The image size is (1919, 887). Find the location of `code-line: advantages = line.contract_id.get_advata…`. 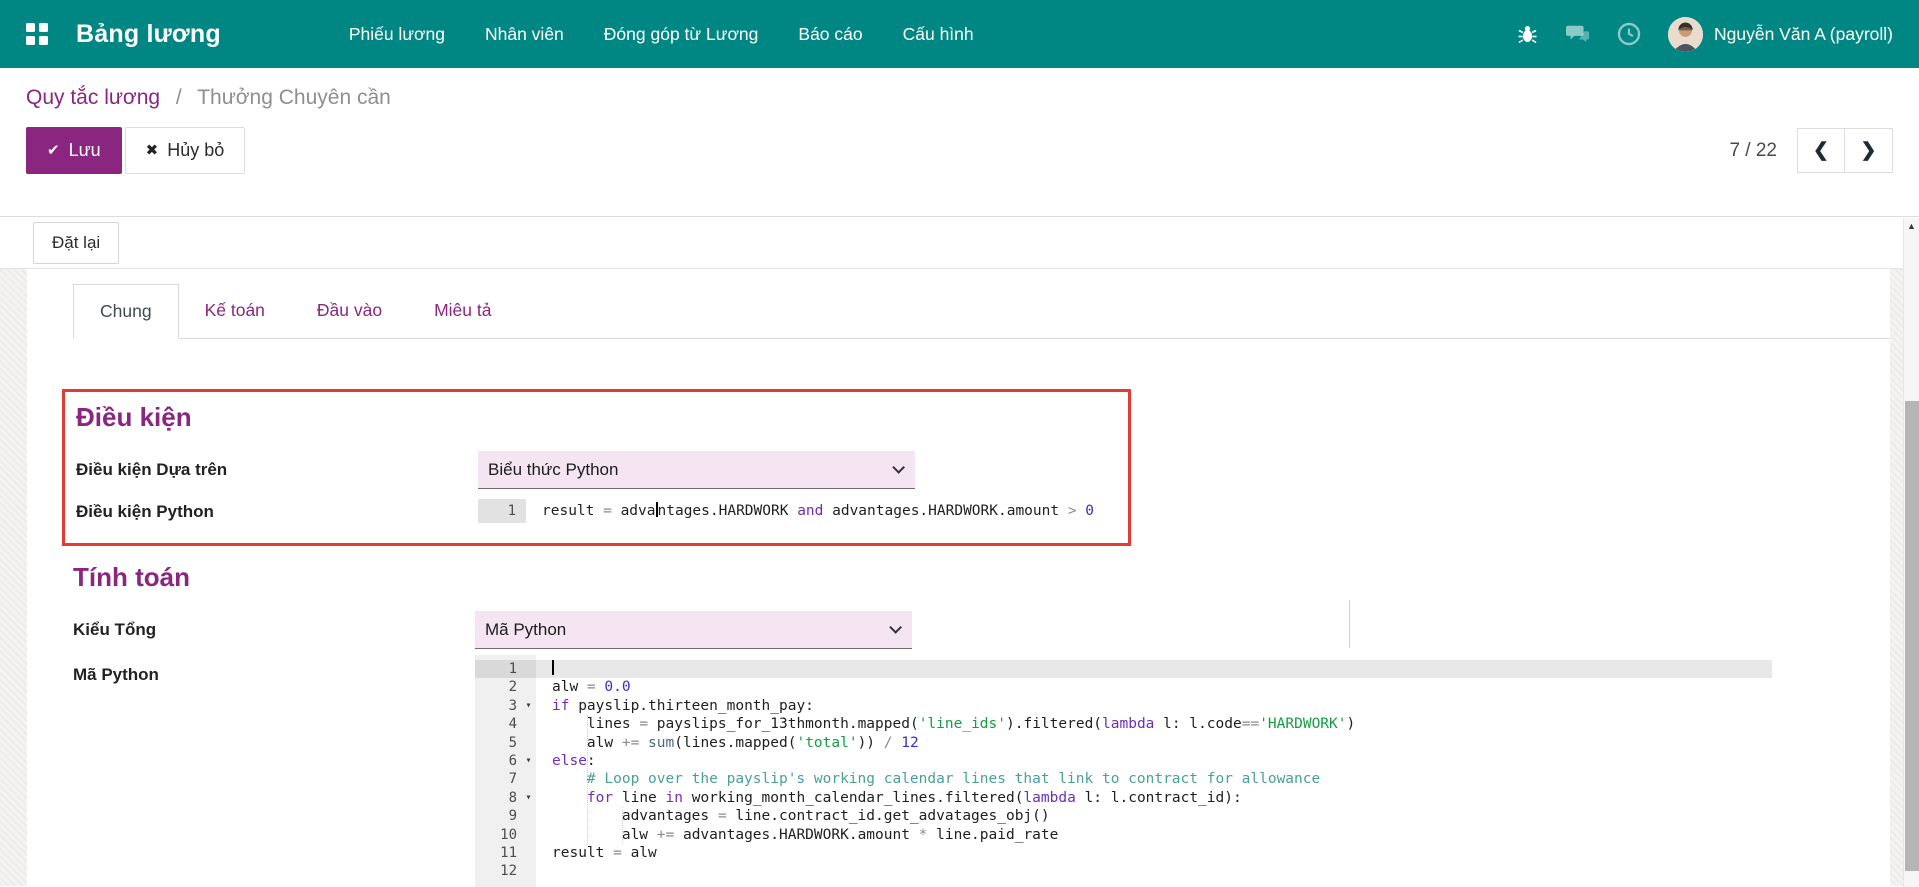

code-line: advantages = line.contract_id.get_advata… is located at coordinates (801, 816).